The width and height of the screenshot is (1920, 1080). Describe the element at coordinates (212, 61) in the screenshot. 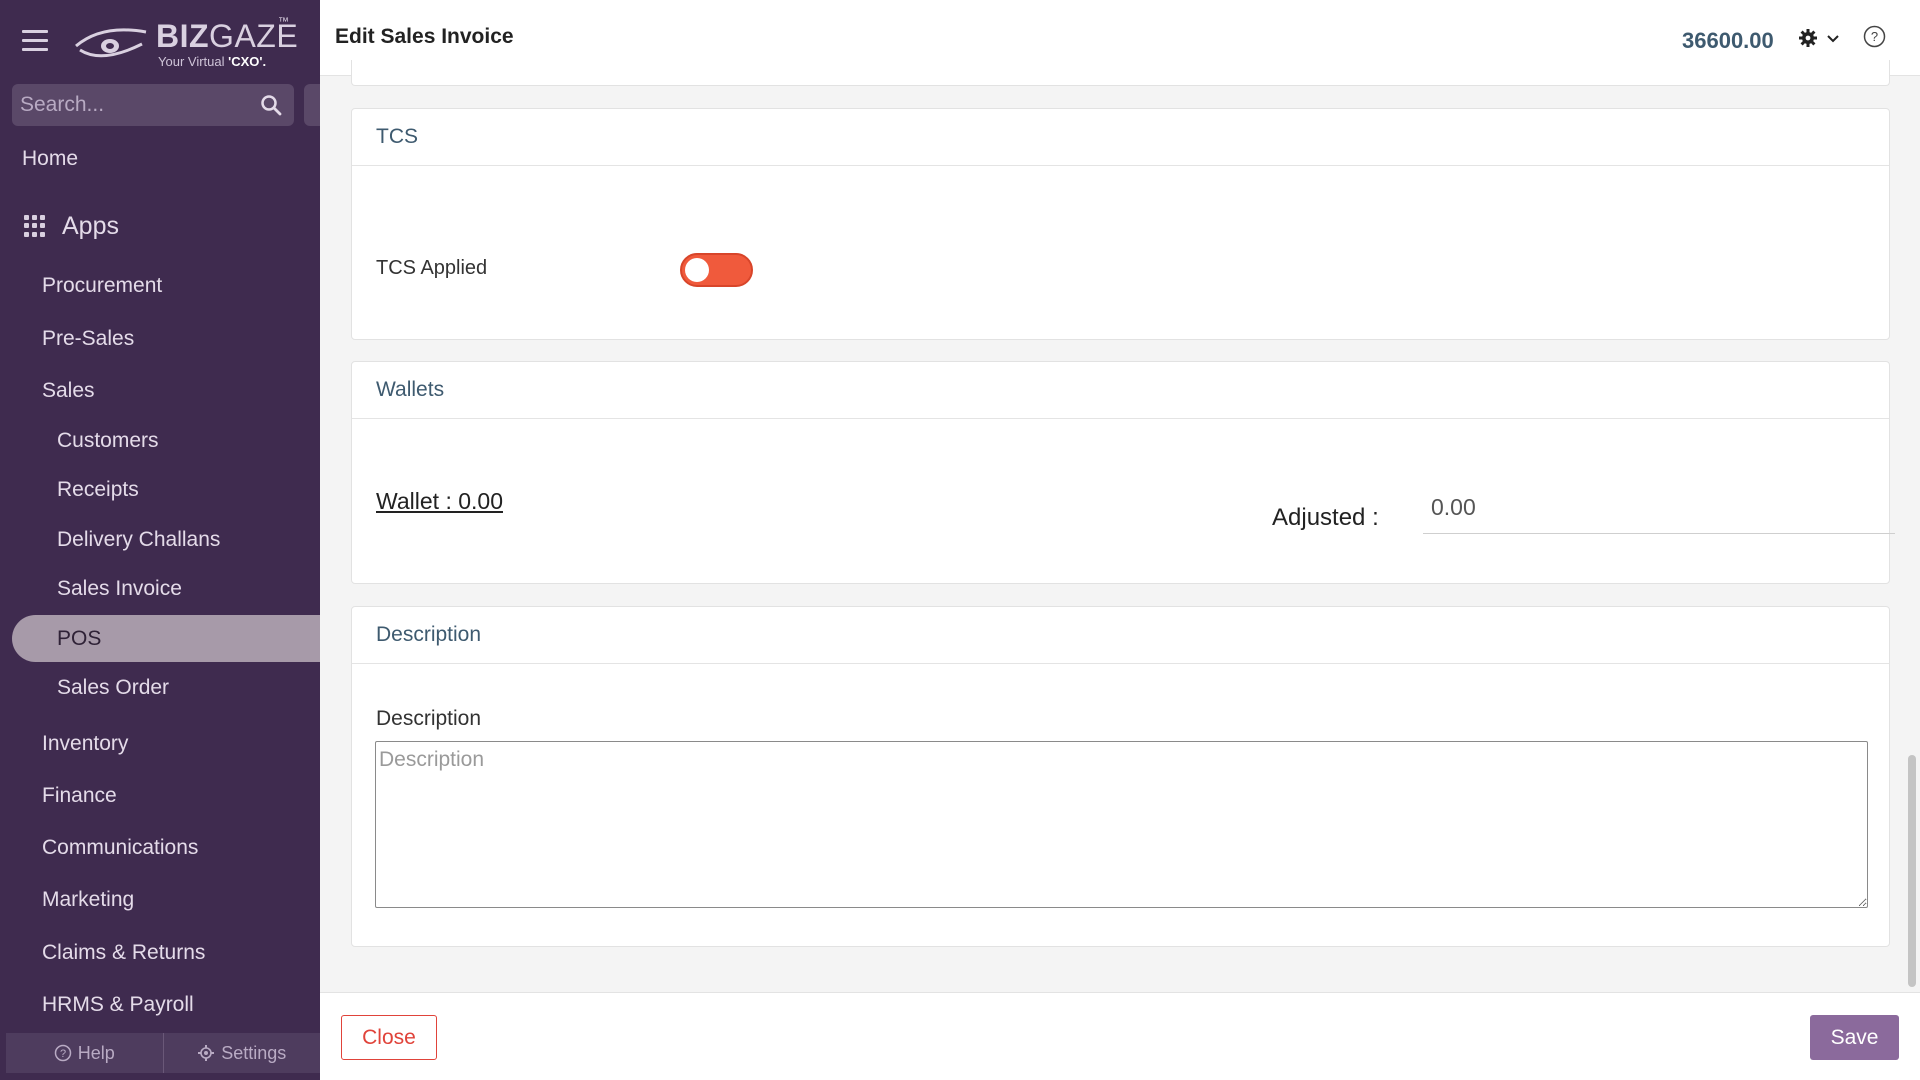

I see `brand-tagline: Your Virtual 'CXO'.` at that location.